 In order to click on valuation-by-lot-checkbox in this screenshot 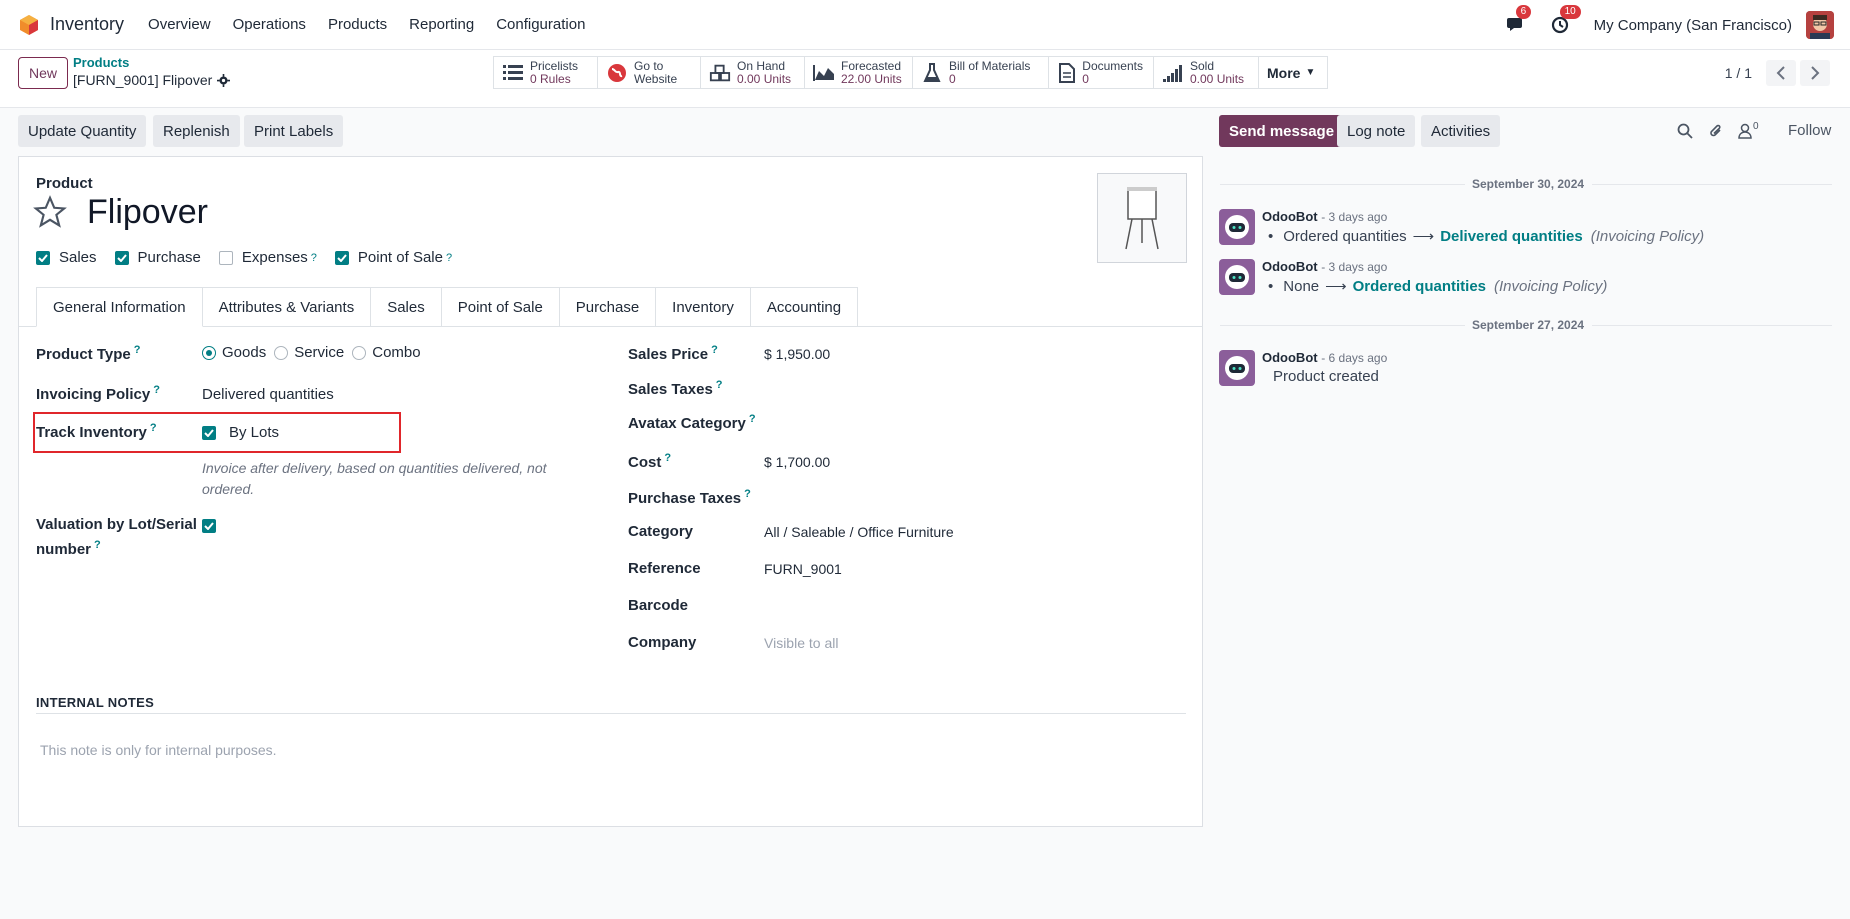, I will do `click(209, 526)`.